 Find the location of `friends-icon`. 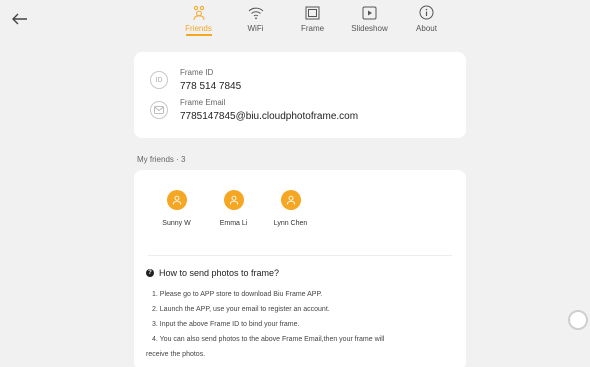

friends-icon is located at coordinates (199, 12).